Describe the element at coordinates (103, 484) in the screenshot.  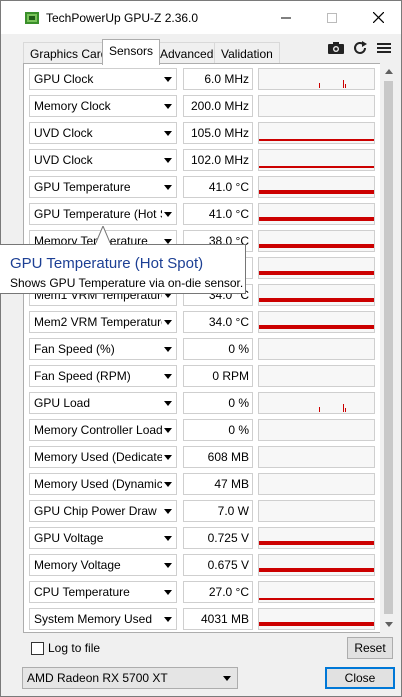
I see `sensor-name-select: Memory Used (Dynamic)` at that location.